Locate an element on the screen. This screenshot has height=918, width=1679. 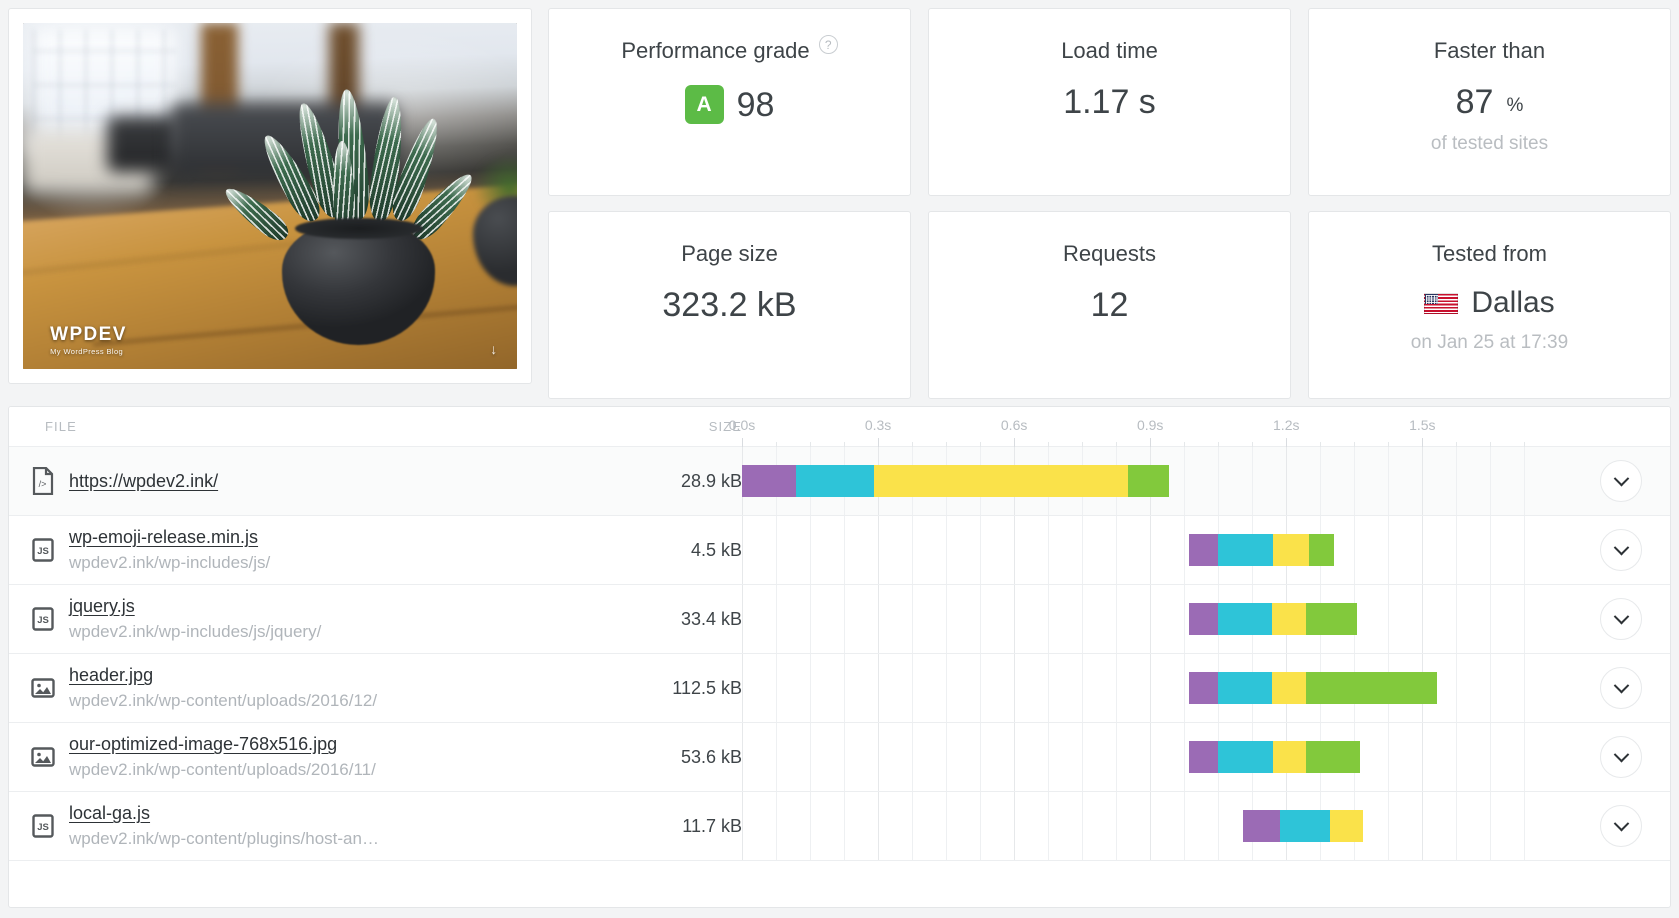
table-row: /> https://wpdev2.ink/28.9 kB is located at coordinates (839, 481).